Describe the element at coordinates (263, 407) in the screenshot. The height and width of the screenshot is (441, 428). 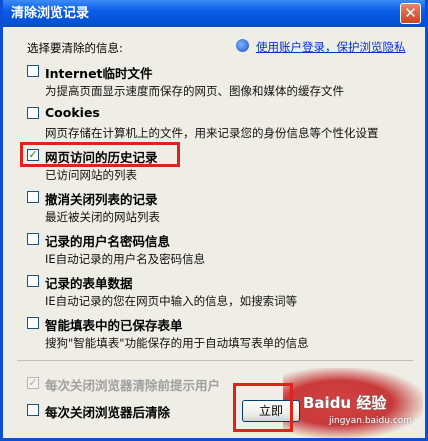
I see `highlight-box-button` at that location.